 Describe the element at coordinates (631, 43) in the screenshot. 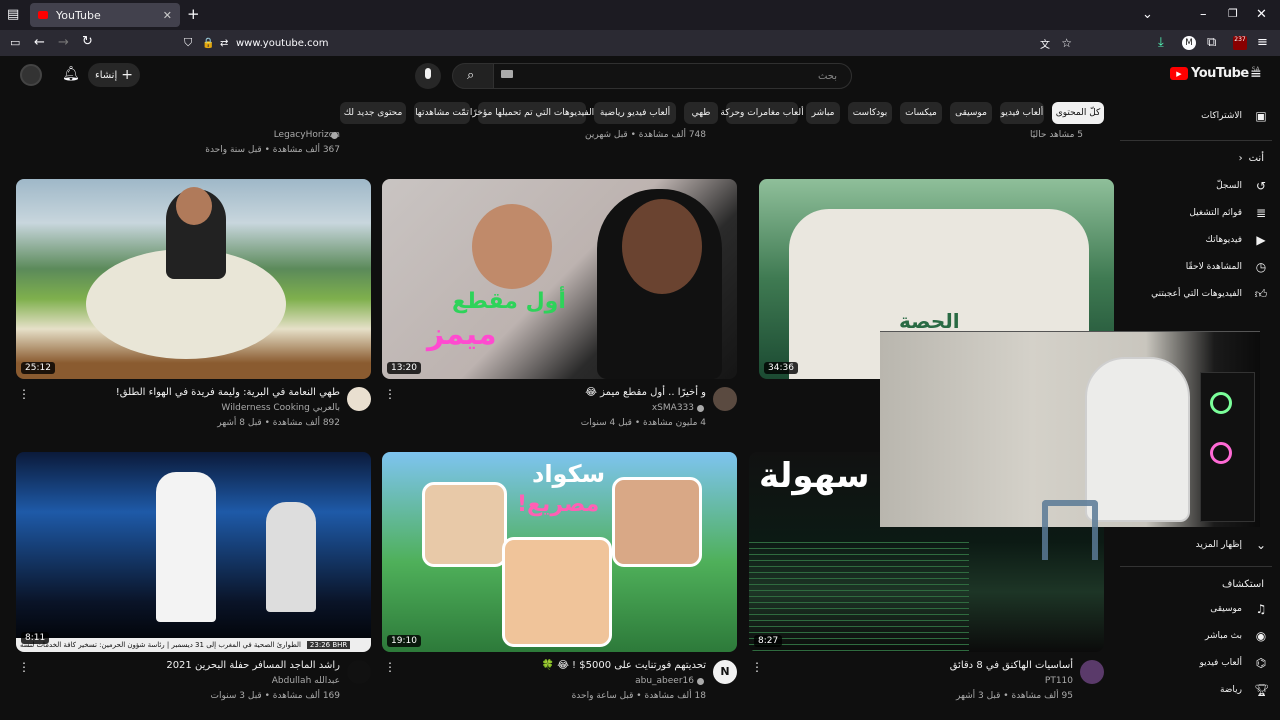

I see `url-bar: ⛉ 🔒 ⇄ www.youtube.com 文 ☆` at that location.